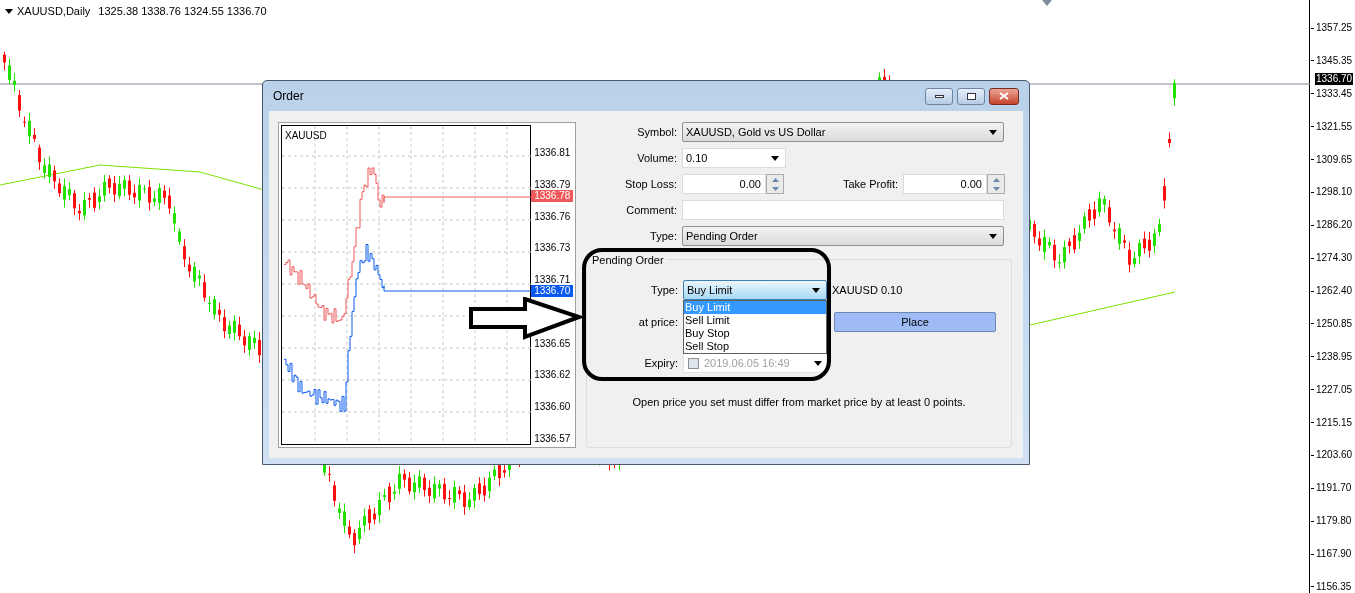 Image resolution: width=1355 pixels, height=593 pixels. I want to click on price-label: 1156.35, so click(1334, 586).